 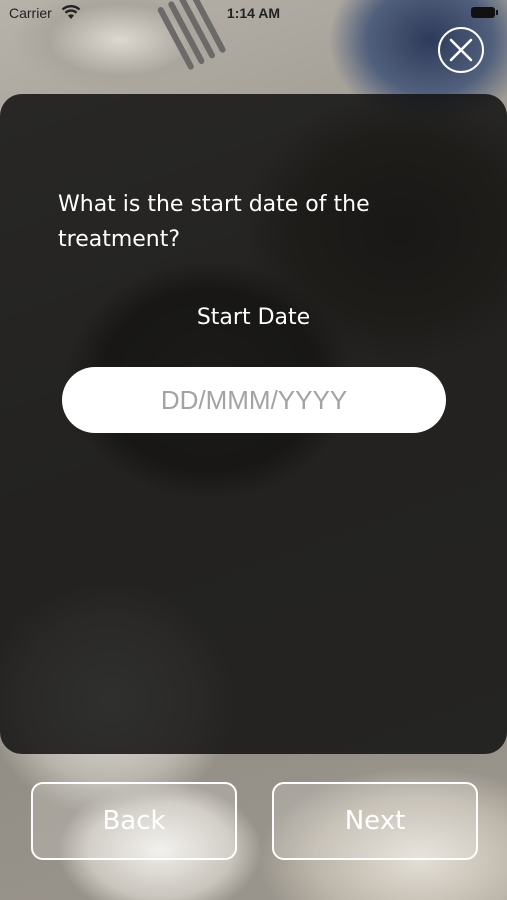 I want to click on close-button, so click(x=461, y=50).